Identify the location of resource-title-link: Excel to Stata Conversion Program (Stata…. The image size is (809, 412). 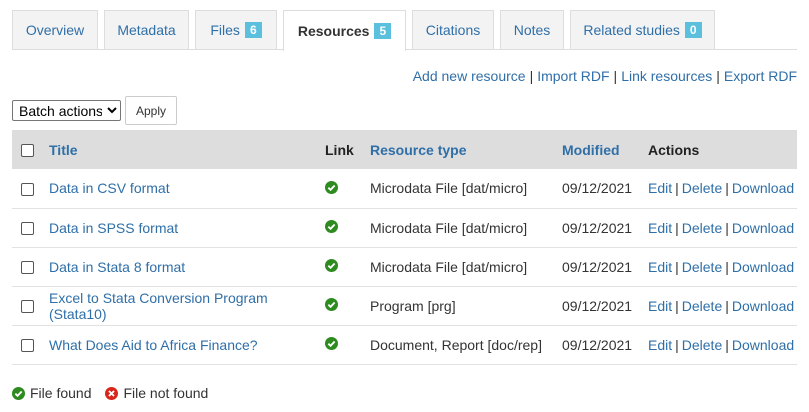
(158, 306).